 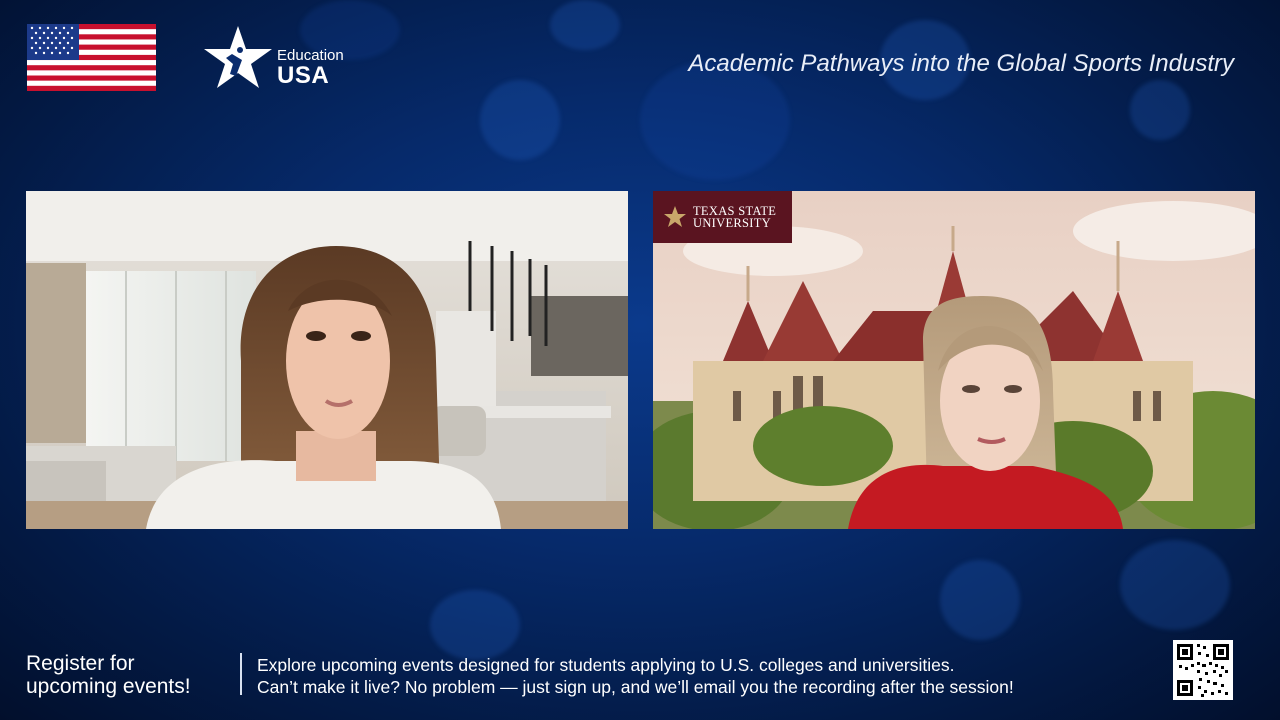 What do you see at coordinates (732, 223) in the screenshot?
I see `texas-state-line2: UNIVERSITY` at bounding box center [732, 223].